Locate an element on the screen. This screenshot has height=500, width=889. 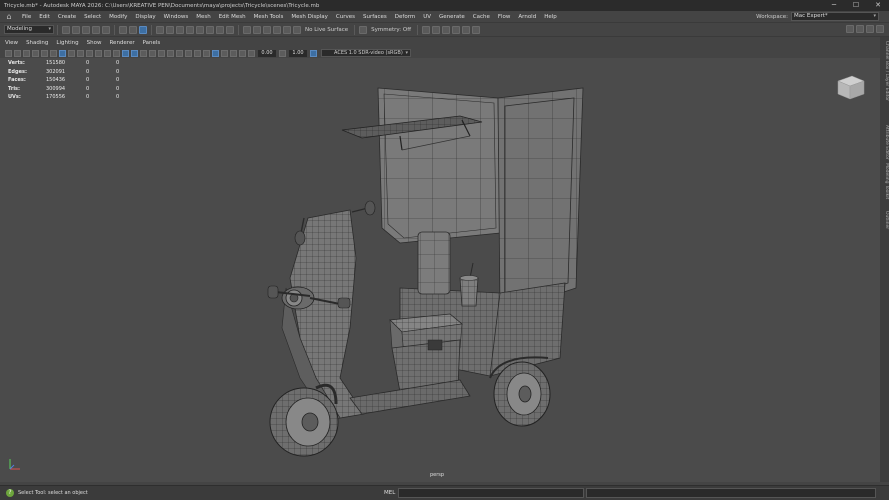
hierarchy-mode-icon is located at coordinates (123, 29).